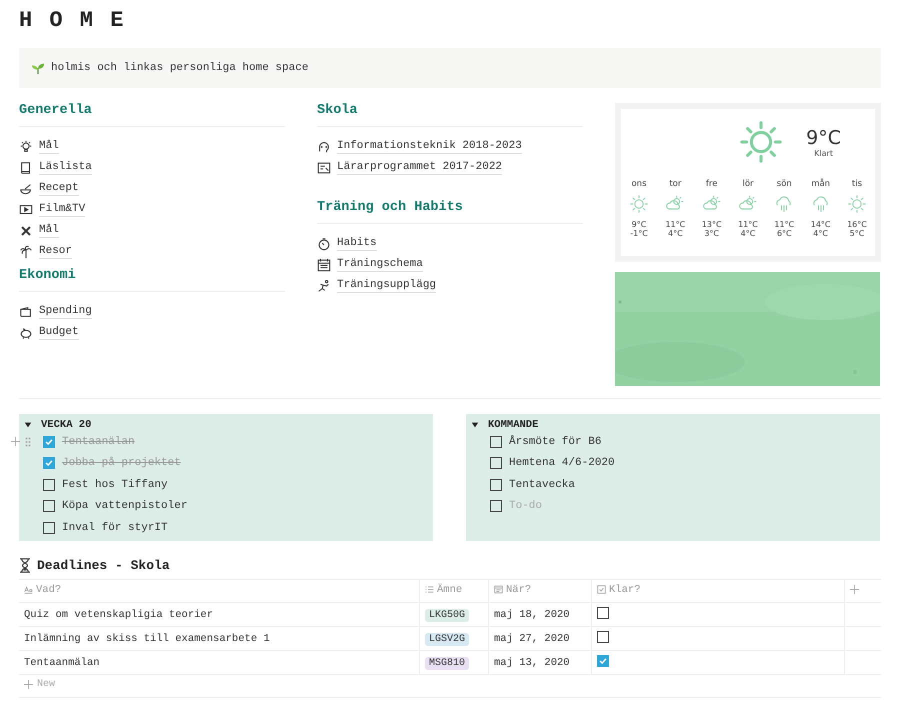  What do you see at coordinates (55, 251) in the screenshot?
I see `page-link: Resor` at bounding box center [55, 251].